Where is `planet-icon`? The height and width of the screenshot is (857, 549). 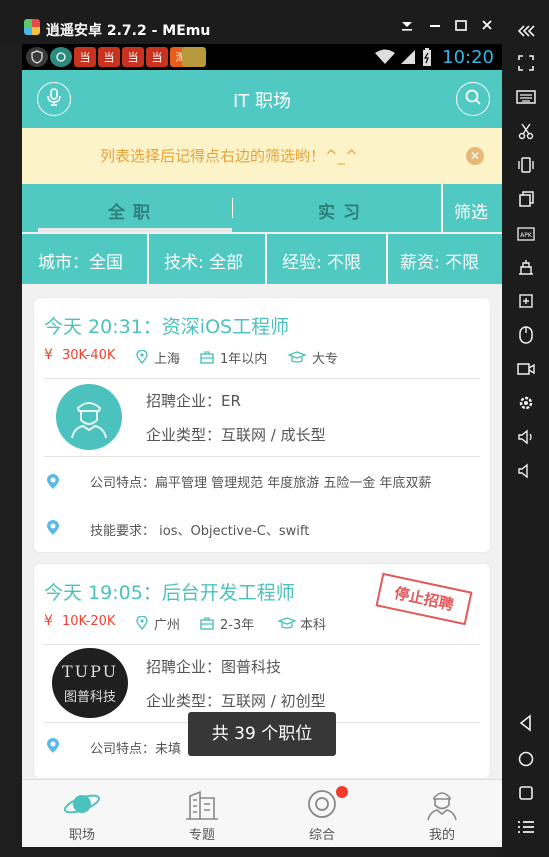 planet-icon is located at coordinates (82, 804).